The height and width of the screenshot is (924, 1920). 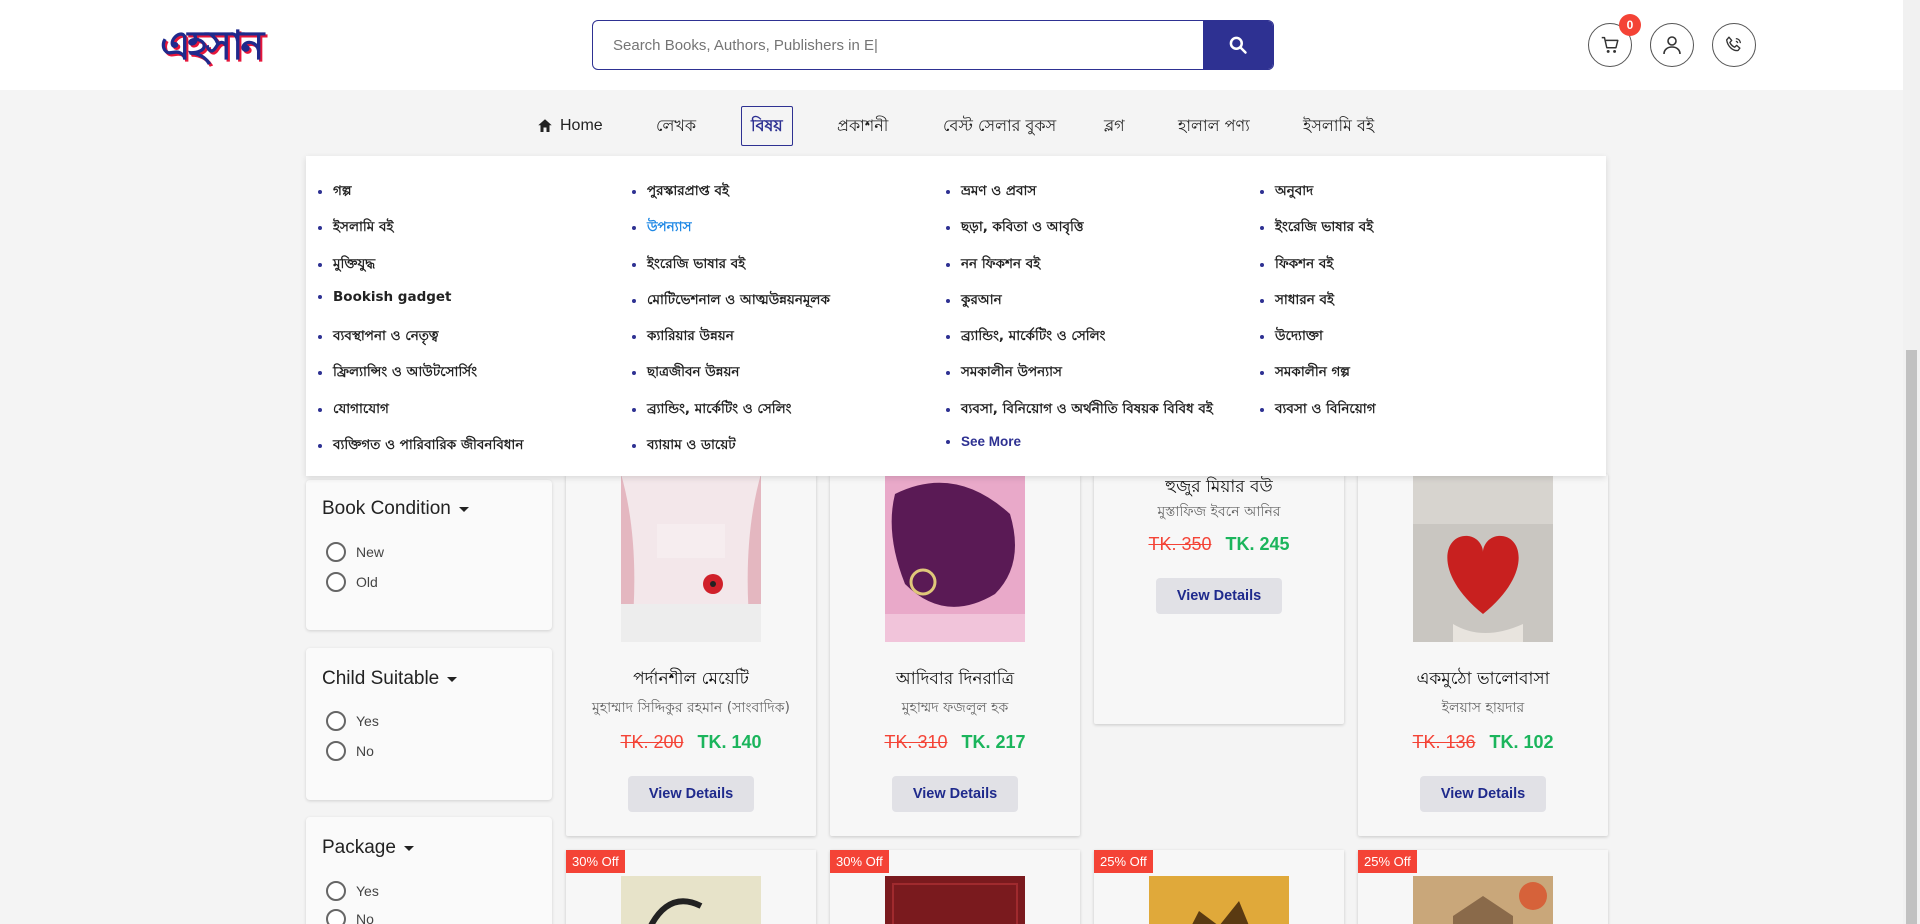 I want to click on scrollbar-thumb, so click(x=1911, y=637).